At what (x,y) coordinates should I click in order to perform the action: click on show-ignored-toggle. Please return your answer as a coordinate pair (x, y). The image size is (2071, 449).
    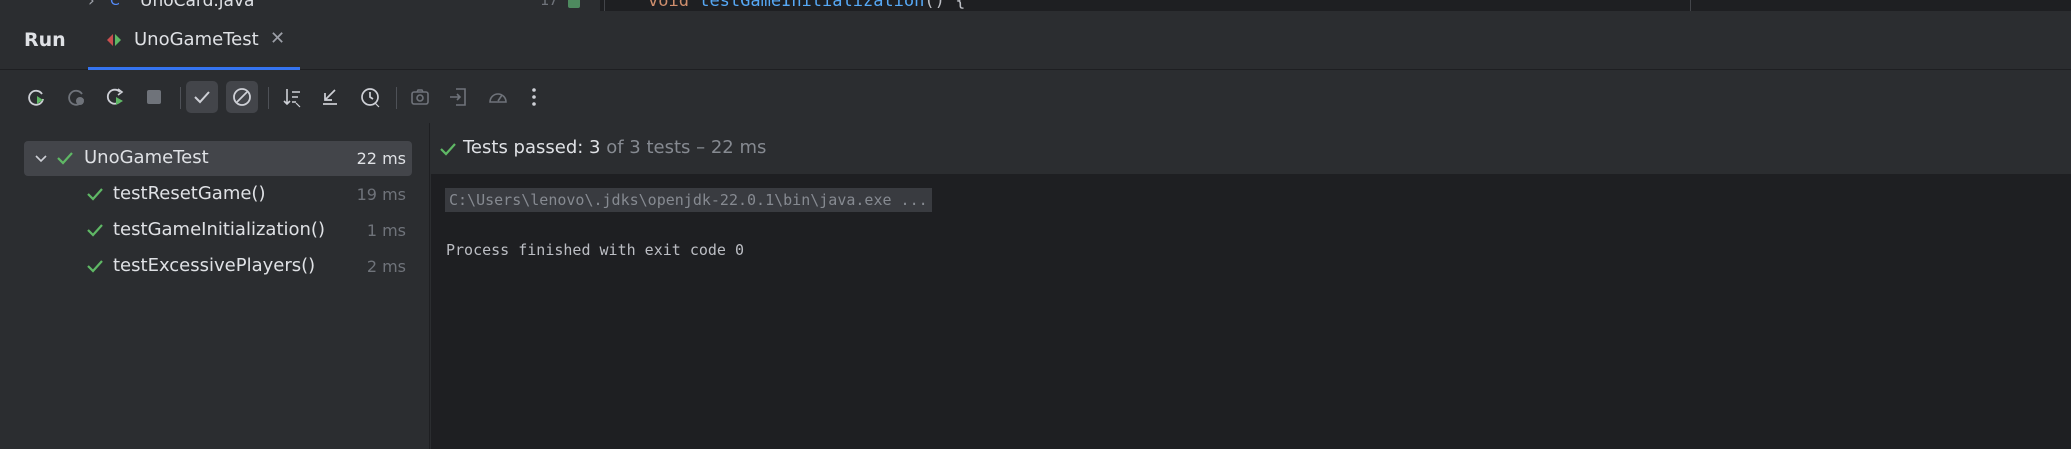
    Looking at the image, I should click on (242, 97).